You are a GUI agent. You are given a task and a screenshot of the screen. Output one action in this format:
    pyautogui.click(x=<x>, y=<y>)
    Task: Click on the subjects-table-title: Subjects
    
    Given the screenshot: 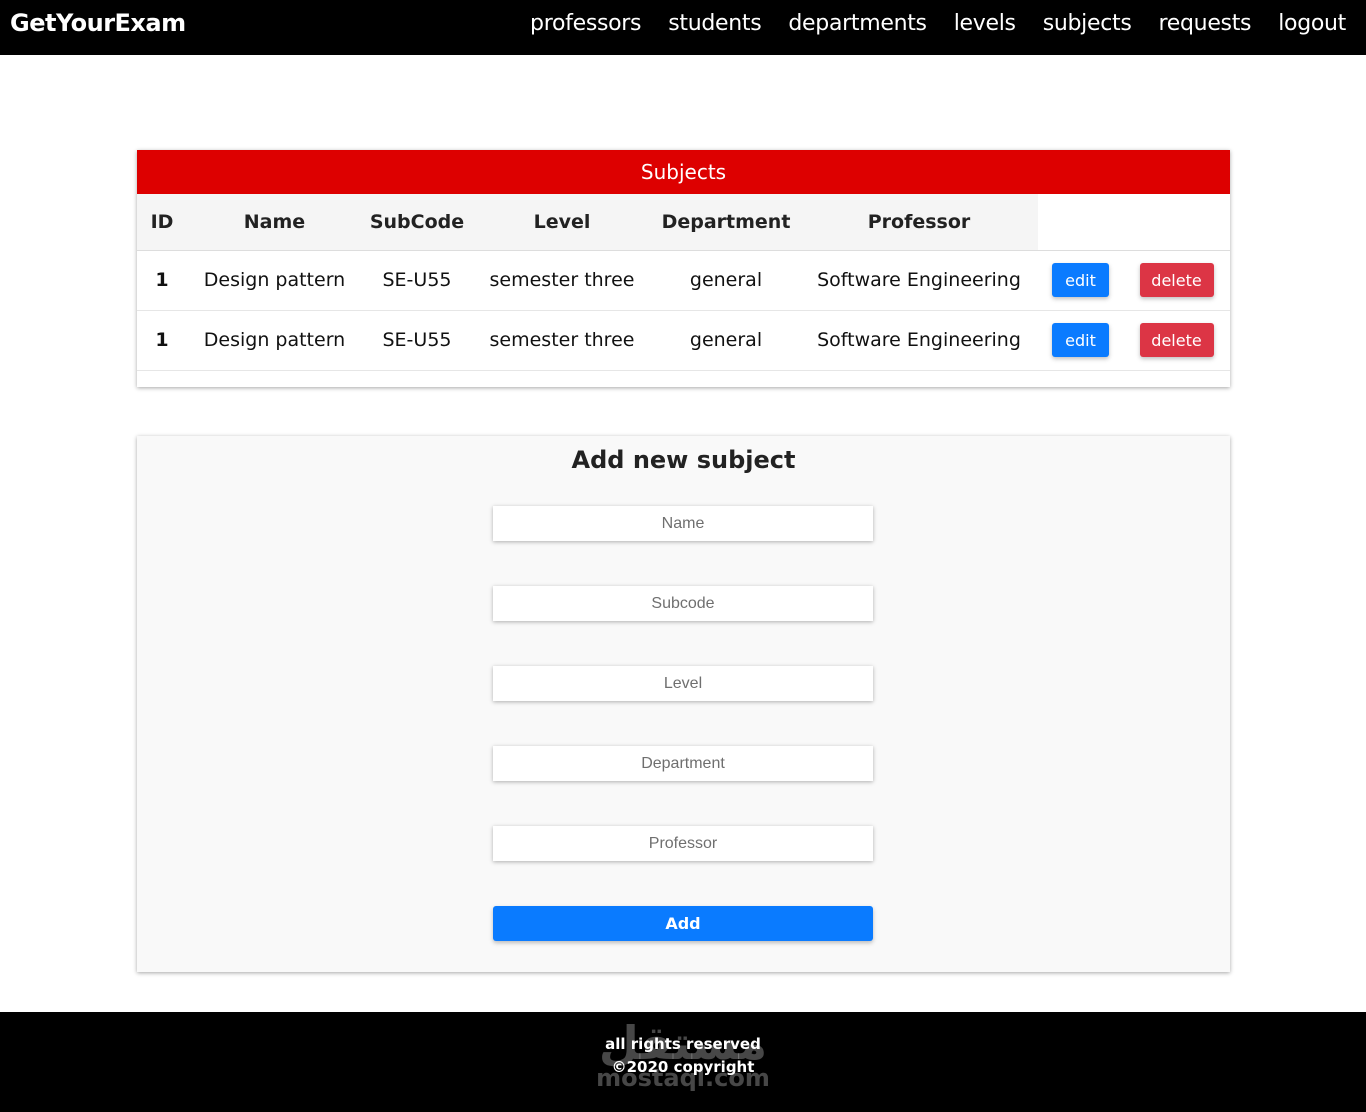 What is the action you would take?
    pyautogui.click(x=683, y=172)
    